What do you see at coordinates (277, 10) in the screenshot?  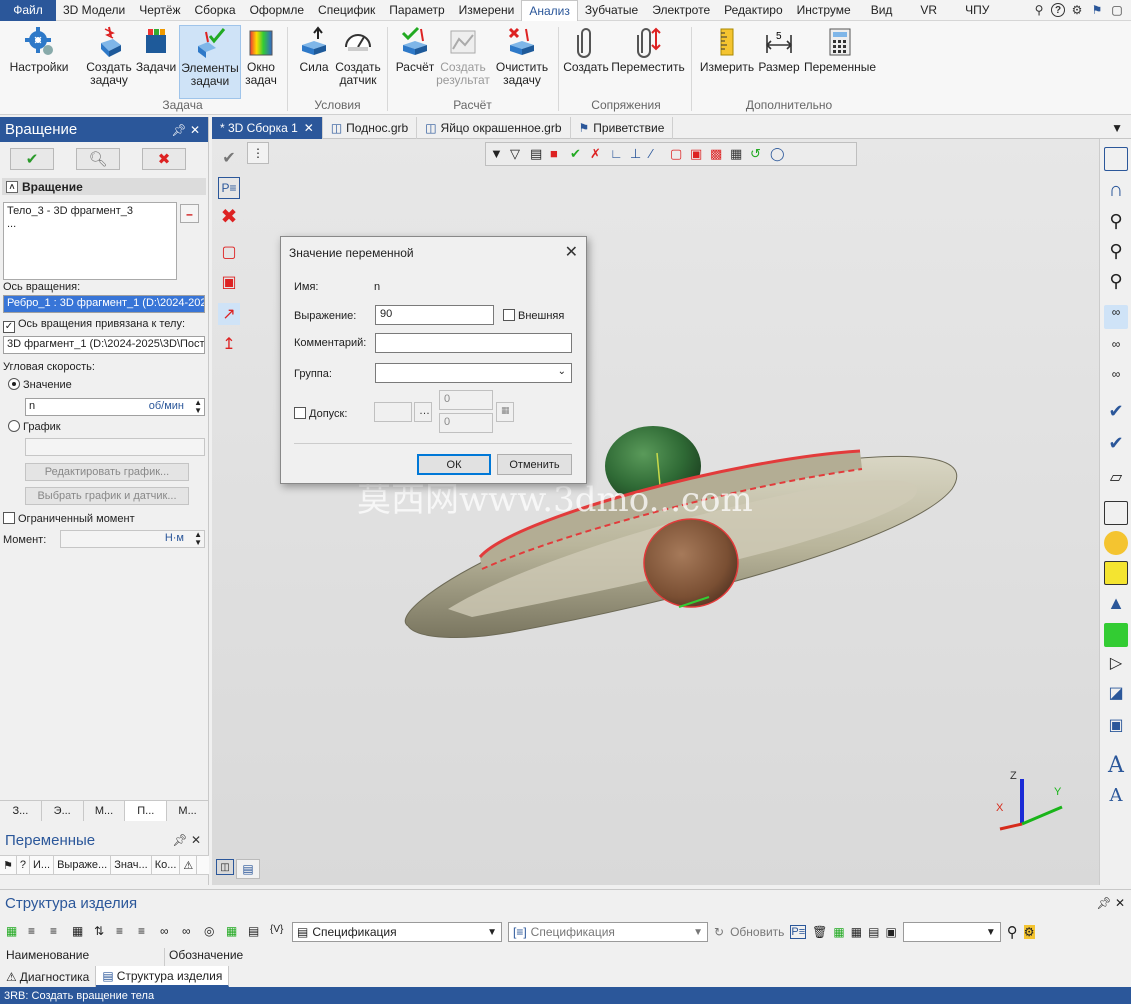 I see `menu-format: Оформле` at bounding box center [277, 10].